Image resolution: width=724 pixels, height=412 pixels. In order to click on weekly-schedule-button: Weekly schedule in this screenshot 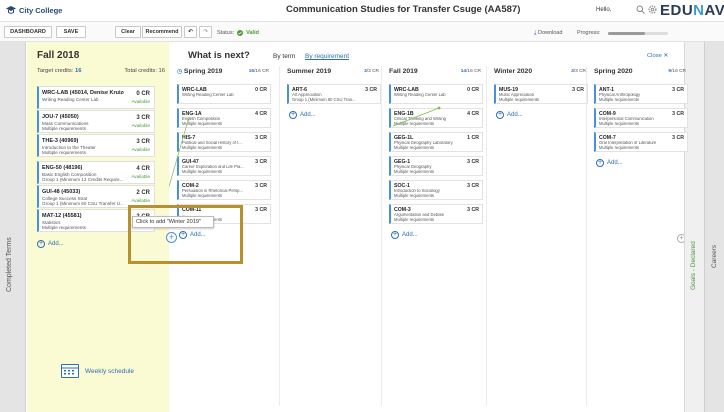, I will do `click(97, 371)`.